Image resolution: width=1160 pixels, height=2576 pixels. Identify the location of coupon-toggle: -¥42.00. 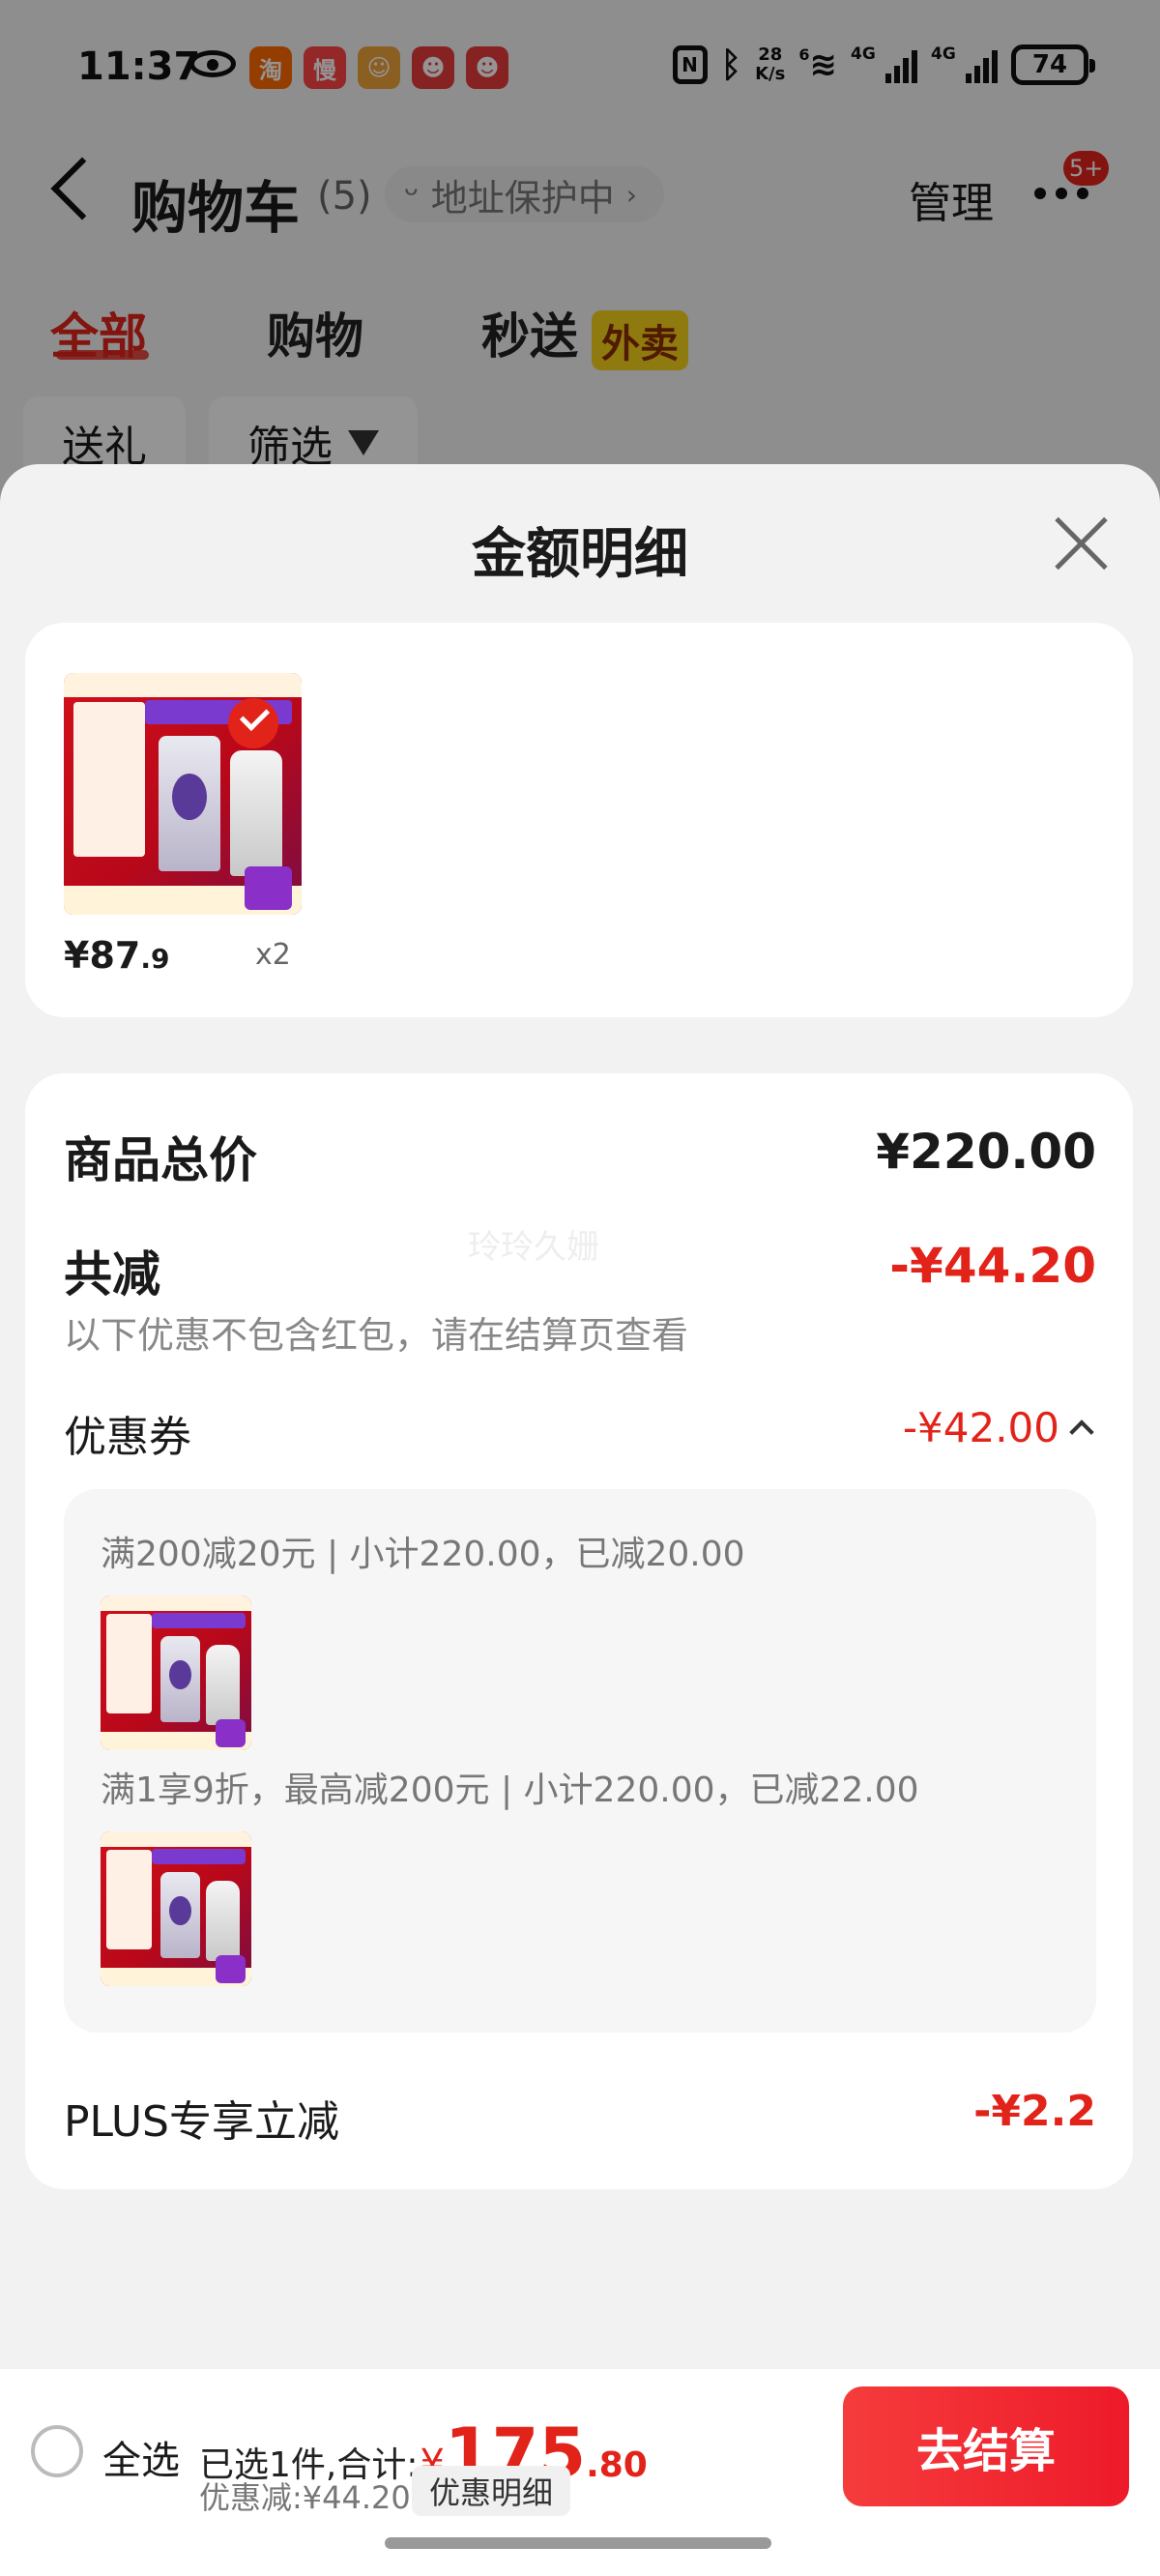
(998, 1427).